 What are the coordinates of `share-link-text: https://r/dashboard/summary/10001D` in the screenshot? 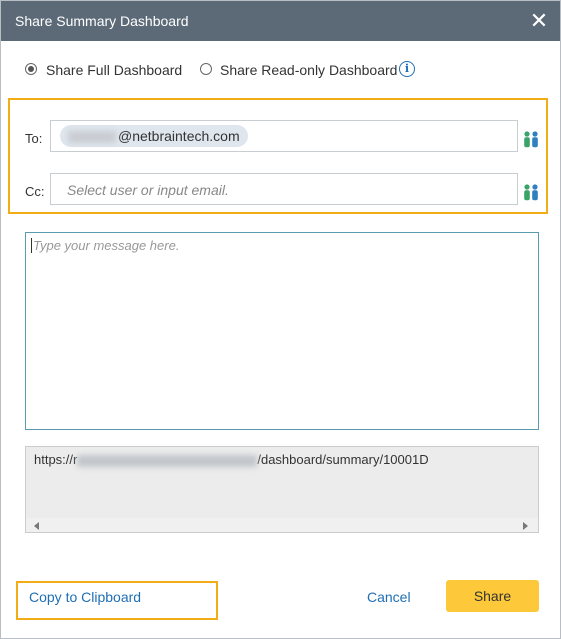 It's located at (231, 459).